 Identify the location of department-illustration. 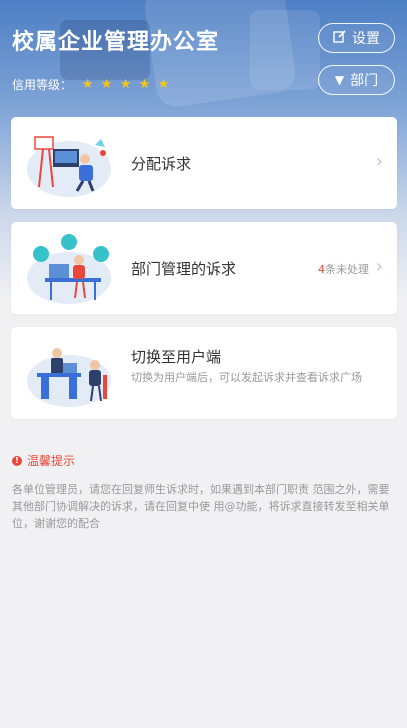
(69, 268).